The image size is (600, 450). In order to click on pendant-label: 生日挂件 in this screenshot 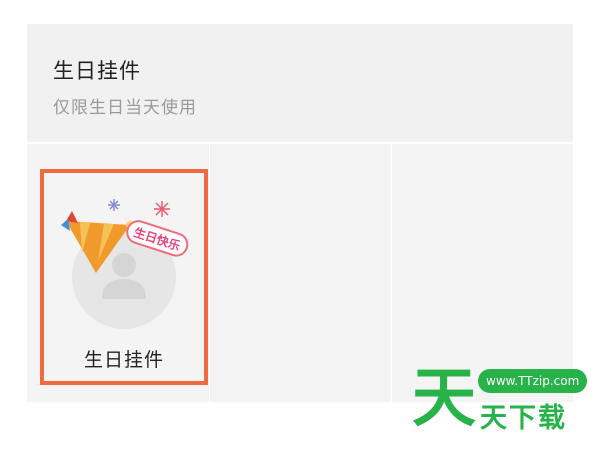, I will do `click(123, 360)`.